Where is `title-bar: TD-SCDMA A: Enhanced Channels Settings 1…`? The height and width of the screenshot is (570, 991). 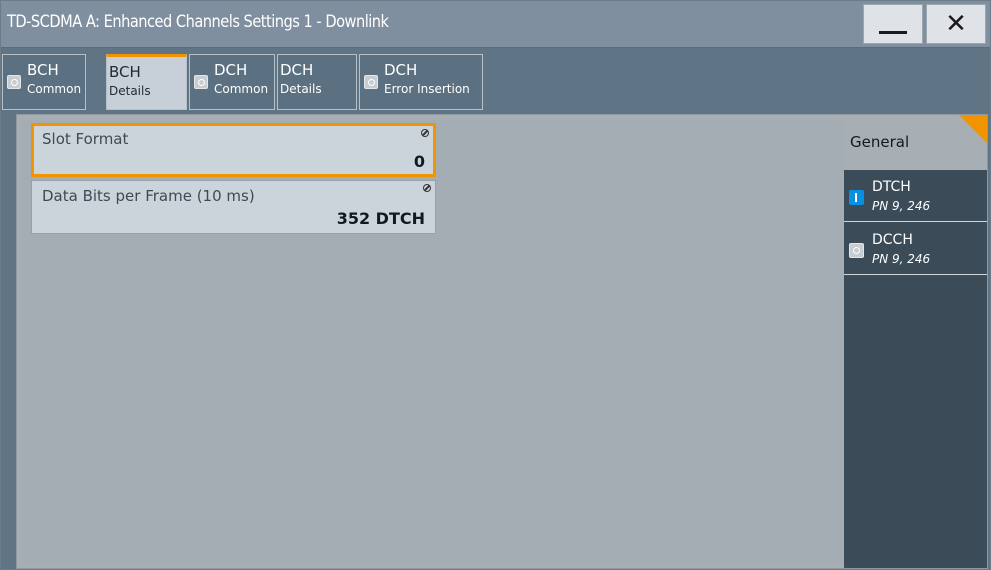
title-bar: TD-SCDMA A: Enhanced Channels Settings 1… is located at coordinates (495, 24).